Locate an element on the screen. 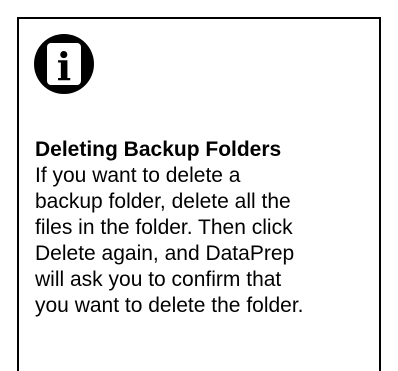 The width and height of the screenshot is (398, 371). info-icon-glyph: i is located at coordinates (64, 66).